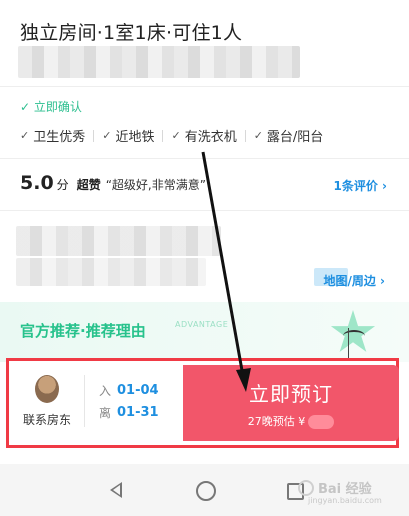 The image size is (409, 516). What do you see at coordinates (47, 404) in the screenshot?
I see `contact-host-button: 联系房东` at bounding box center [47, 404].